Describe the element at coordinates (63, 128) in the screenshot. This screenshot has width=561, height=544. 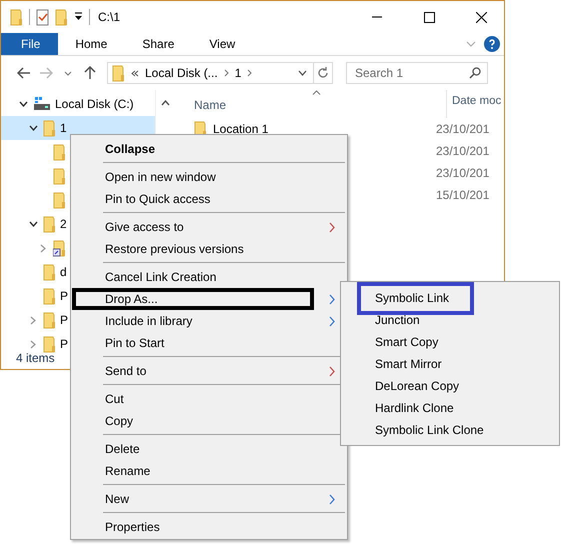
I see `tree-label: 1` at that location.